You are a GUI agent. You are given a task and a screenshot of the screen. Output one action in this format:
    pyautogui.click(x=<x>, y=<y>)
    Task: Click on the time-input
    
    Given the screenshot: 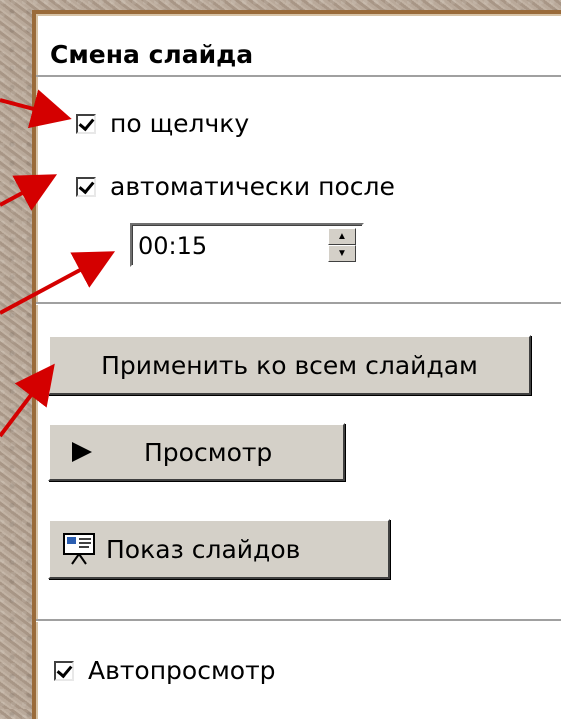 What is the action you would take?
    pyautogui.click(x=213, y=246)
    